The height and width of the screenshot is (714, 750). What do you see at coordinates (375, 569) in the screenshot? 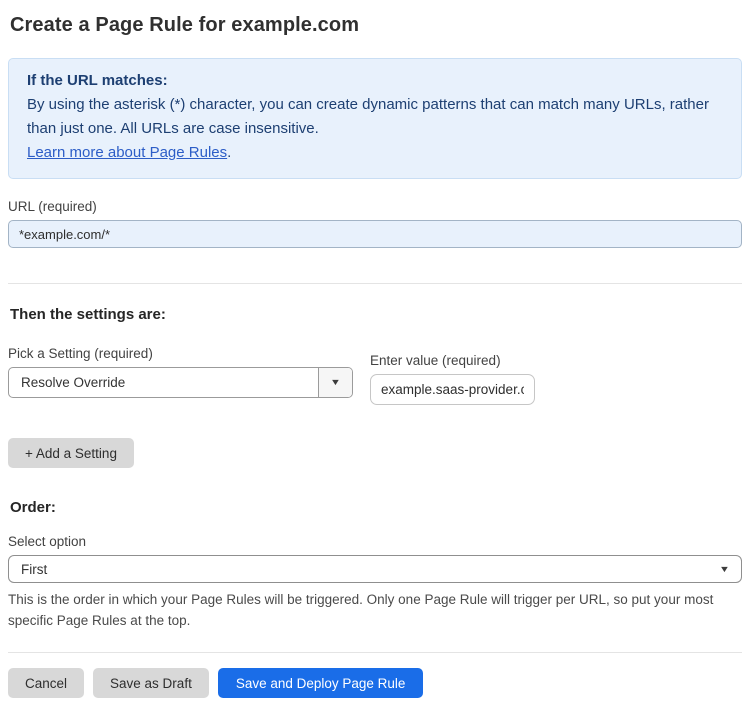
I see `order-select: First ▼` at bounding box center [375, 569].